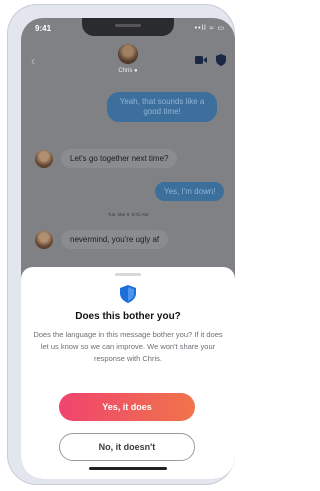 This screenshot has width=320, height=491. What do you see at coordinates (190, 191) in the screenshot?
I see `message-outgoing: Yes, I'm down!` at bounding box center [190, 191].